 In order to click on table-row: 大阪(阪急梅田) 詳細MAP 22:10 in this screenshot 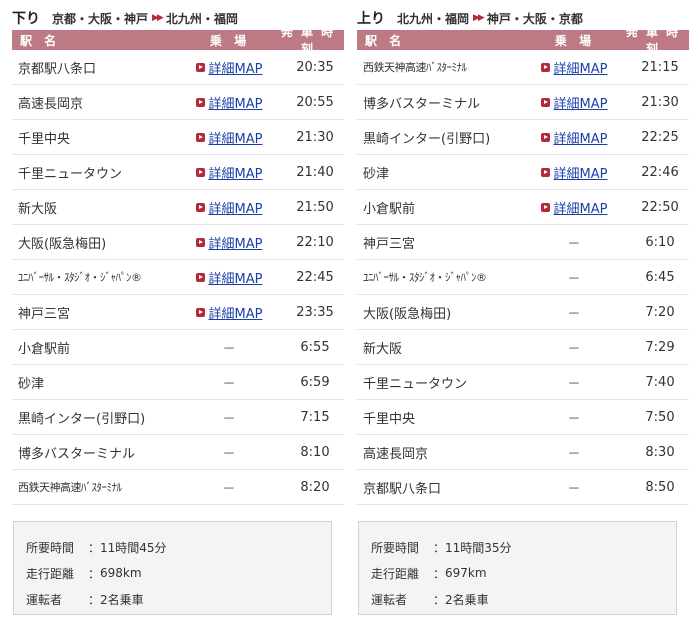, I will do `click(178, 242)`.